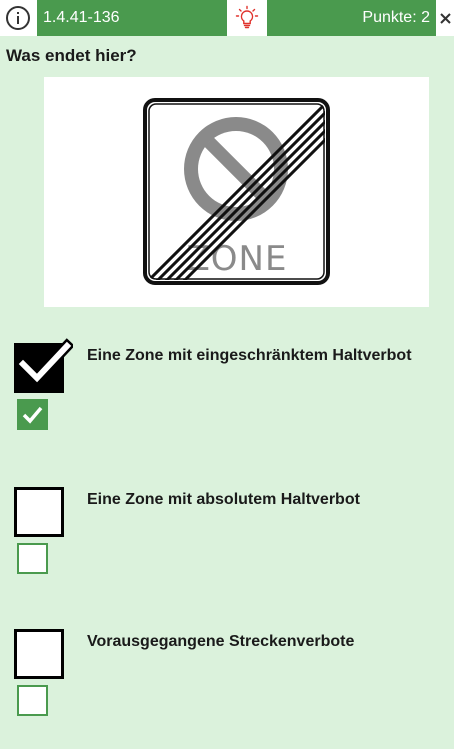 The height and width of the screenshot is (749, 454). I want to click on top-bar: 1.4.41-136 Punkte: 2, so click(227, 18).